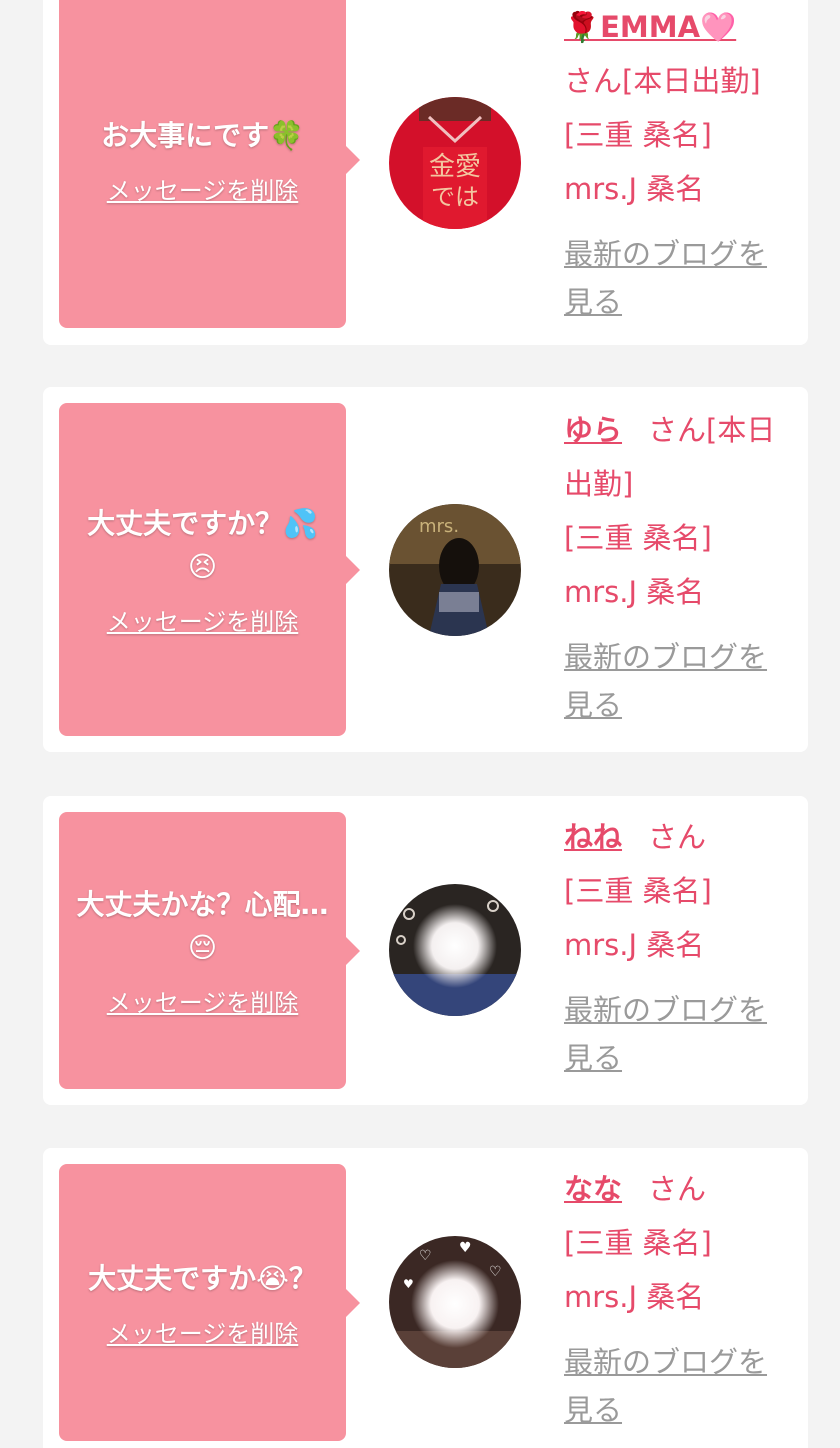 The image size is (840, 1448). I want to click on svg-text: 金愛, so click(455, 167).